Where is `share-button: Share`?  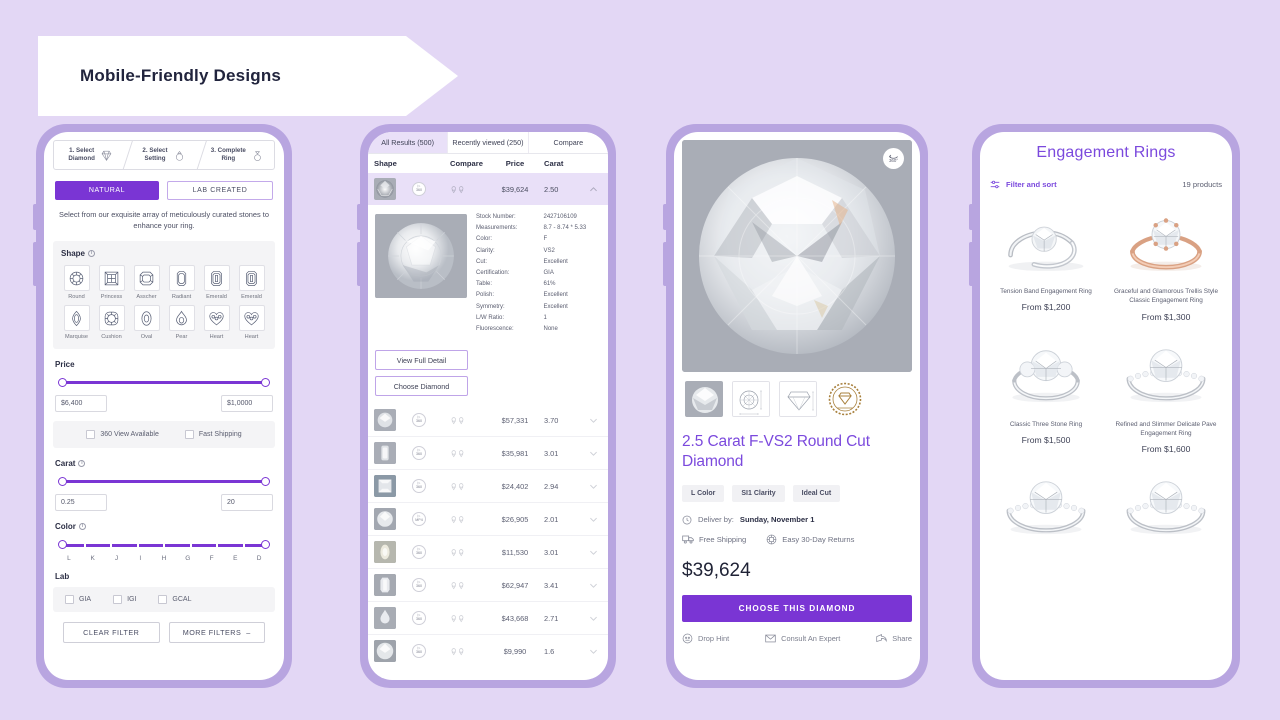
share-button: Share is located at coordinates (894, 638).